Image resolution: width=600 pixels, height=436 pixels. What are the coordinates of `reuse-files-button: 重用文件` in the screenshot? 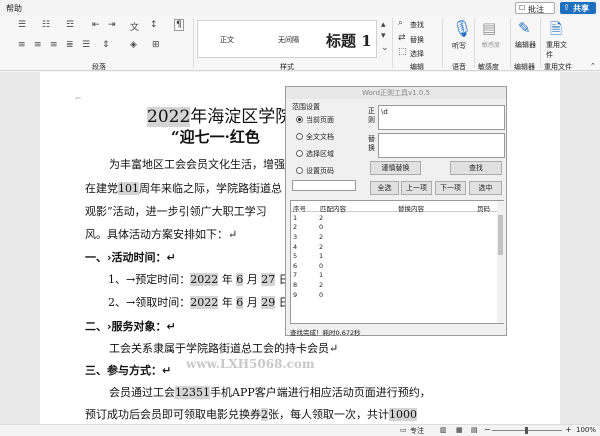 It's located at (559, 50).